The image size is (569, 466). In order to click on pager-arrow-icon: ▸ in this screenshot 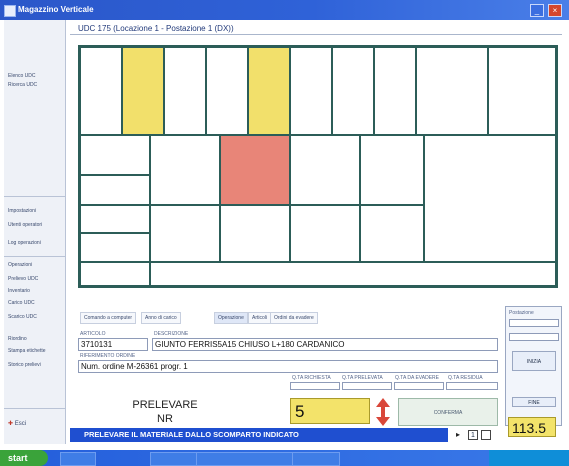, I will do `click(458, 434)`.